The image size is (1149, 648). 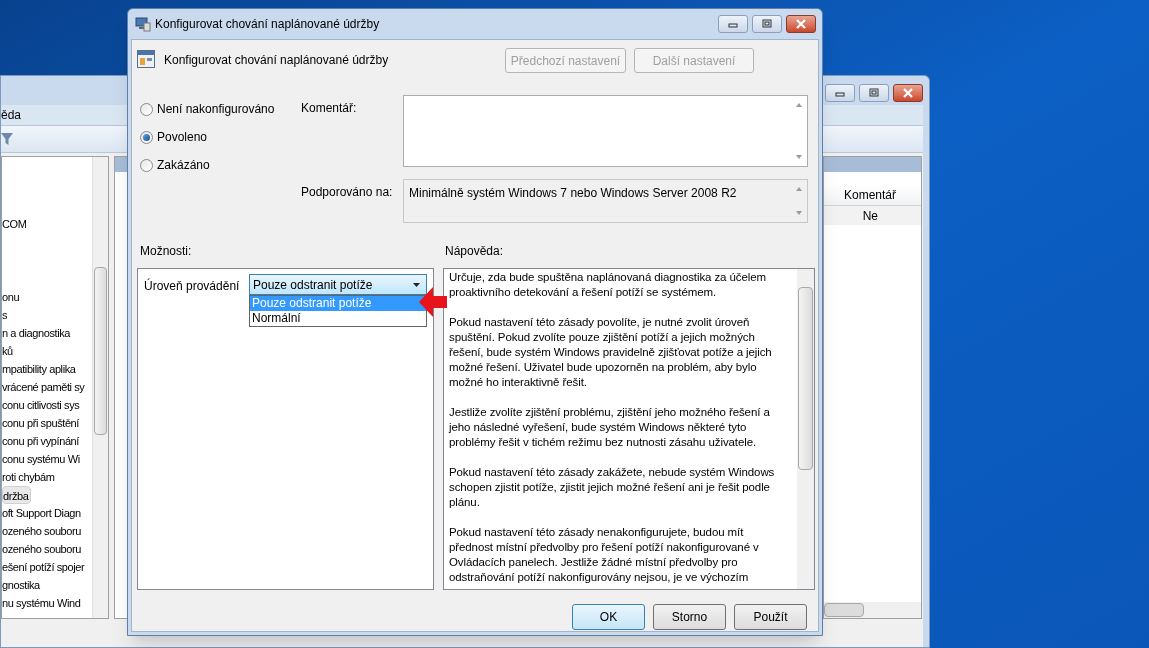 I want to click on policy-icon, so click(x=146, y=59).